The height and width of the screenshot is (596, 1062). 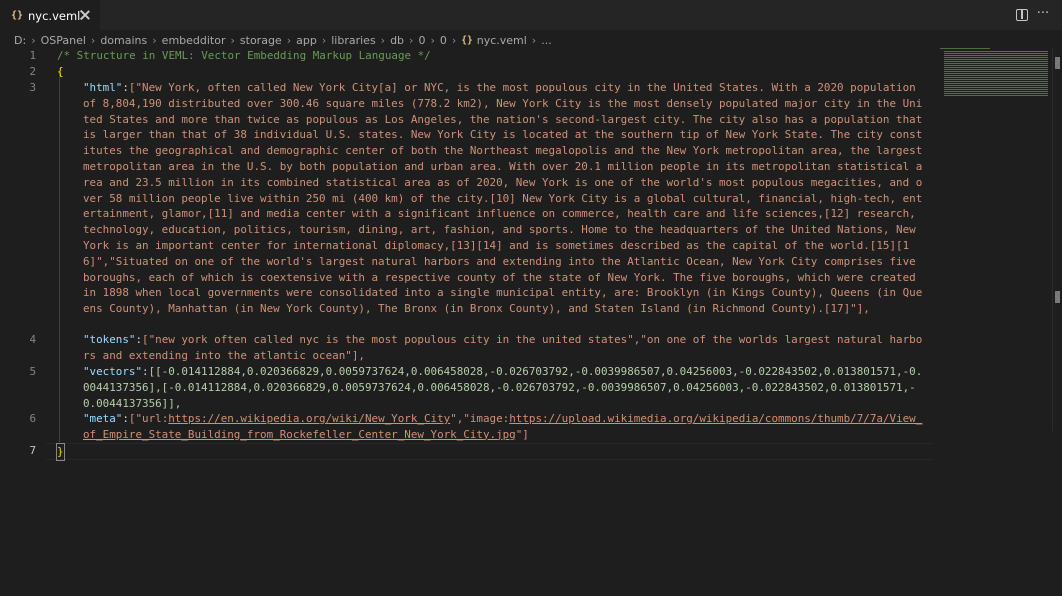 What do you see at coordinates (32, 55) in the screenshot?
I see `line-number: 1` at bounding box center [32, 55].